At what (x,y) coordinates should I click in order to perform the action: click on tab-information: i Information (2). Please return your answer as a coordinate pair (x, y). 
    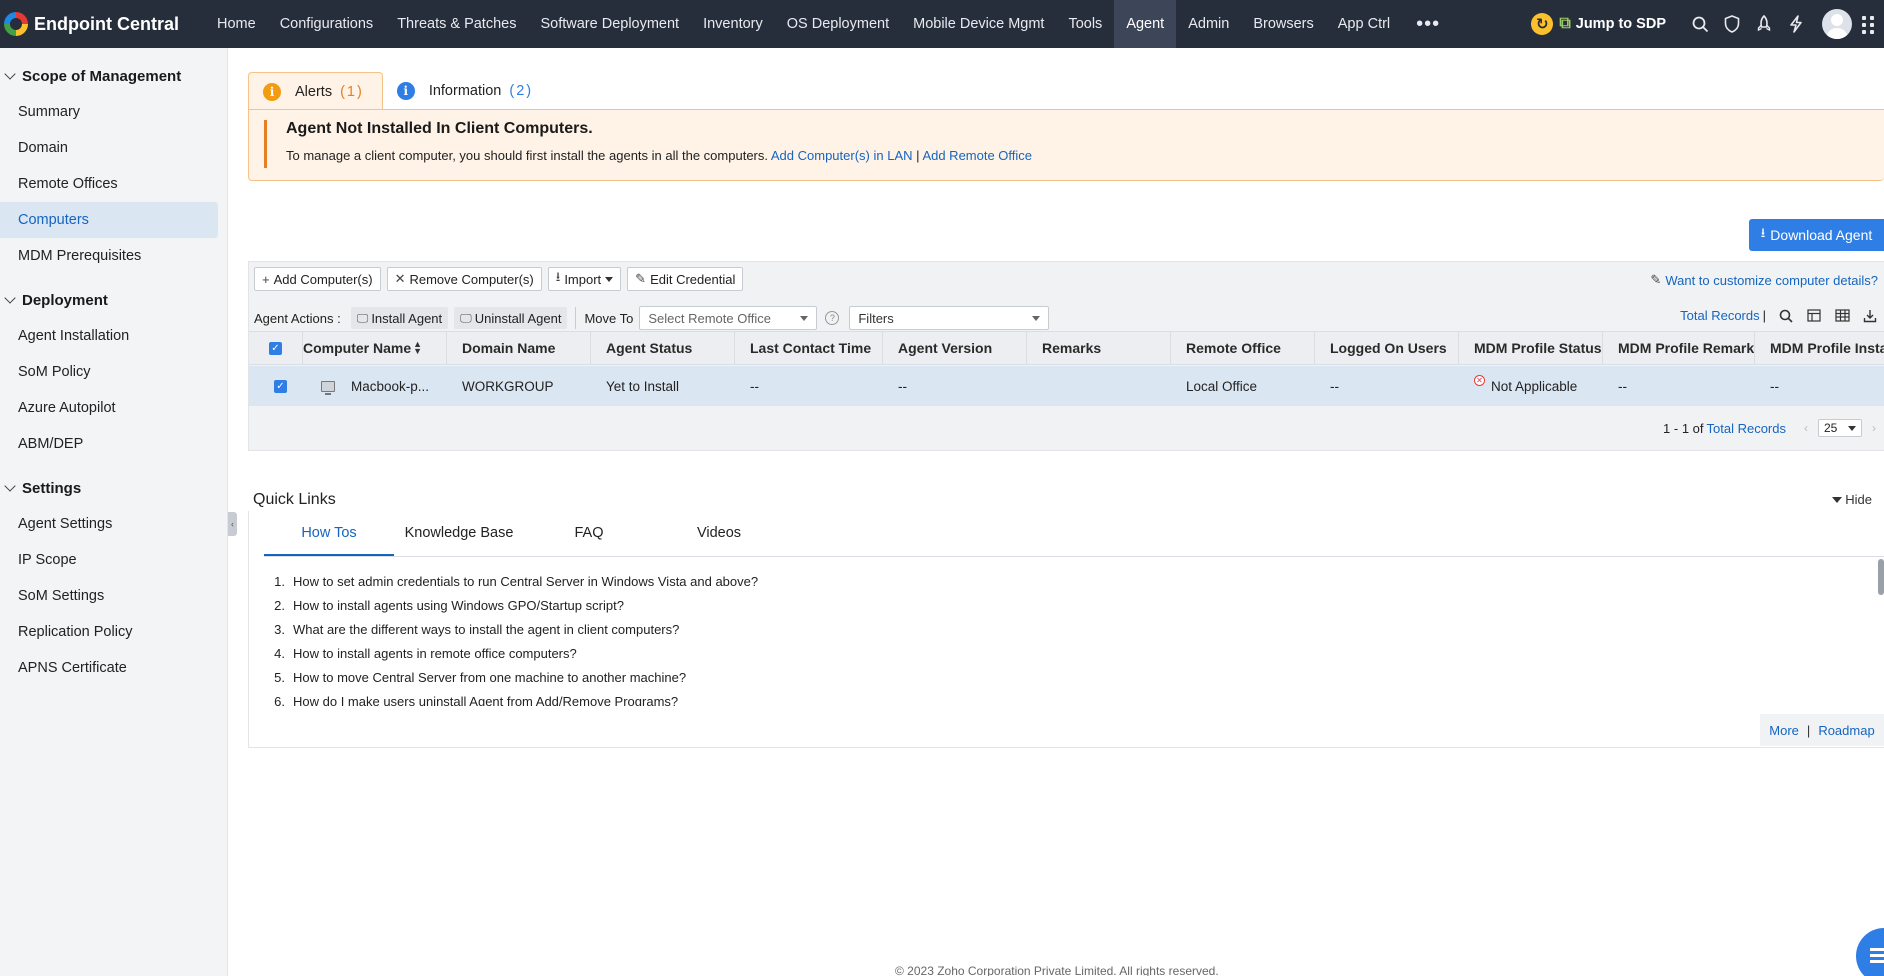
    Looking at the image, I should click on (467, 91).